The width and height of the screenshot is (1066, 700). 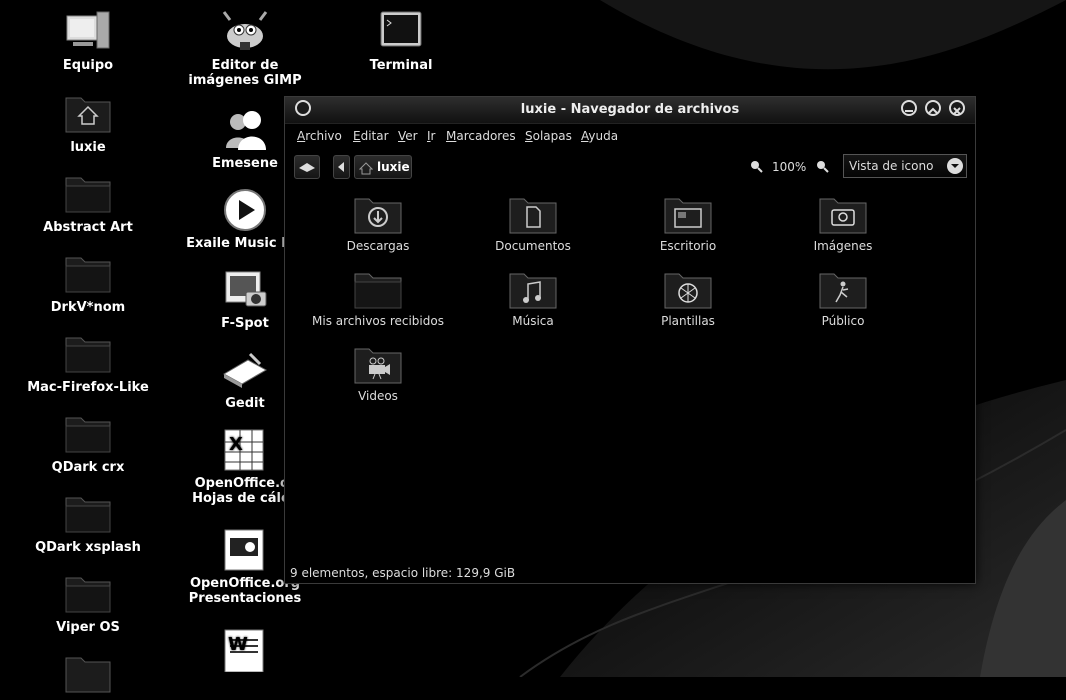 What do you see at coordinates (88, 115) in the screenshot?
I see `home-folder-icon` at bounding box center [88, 115].